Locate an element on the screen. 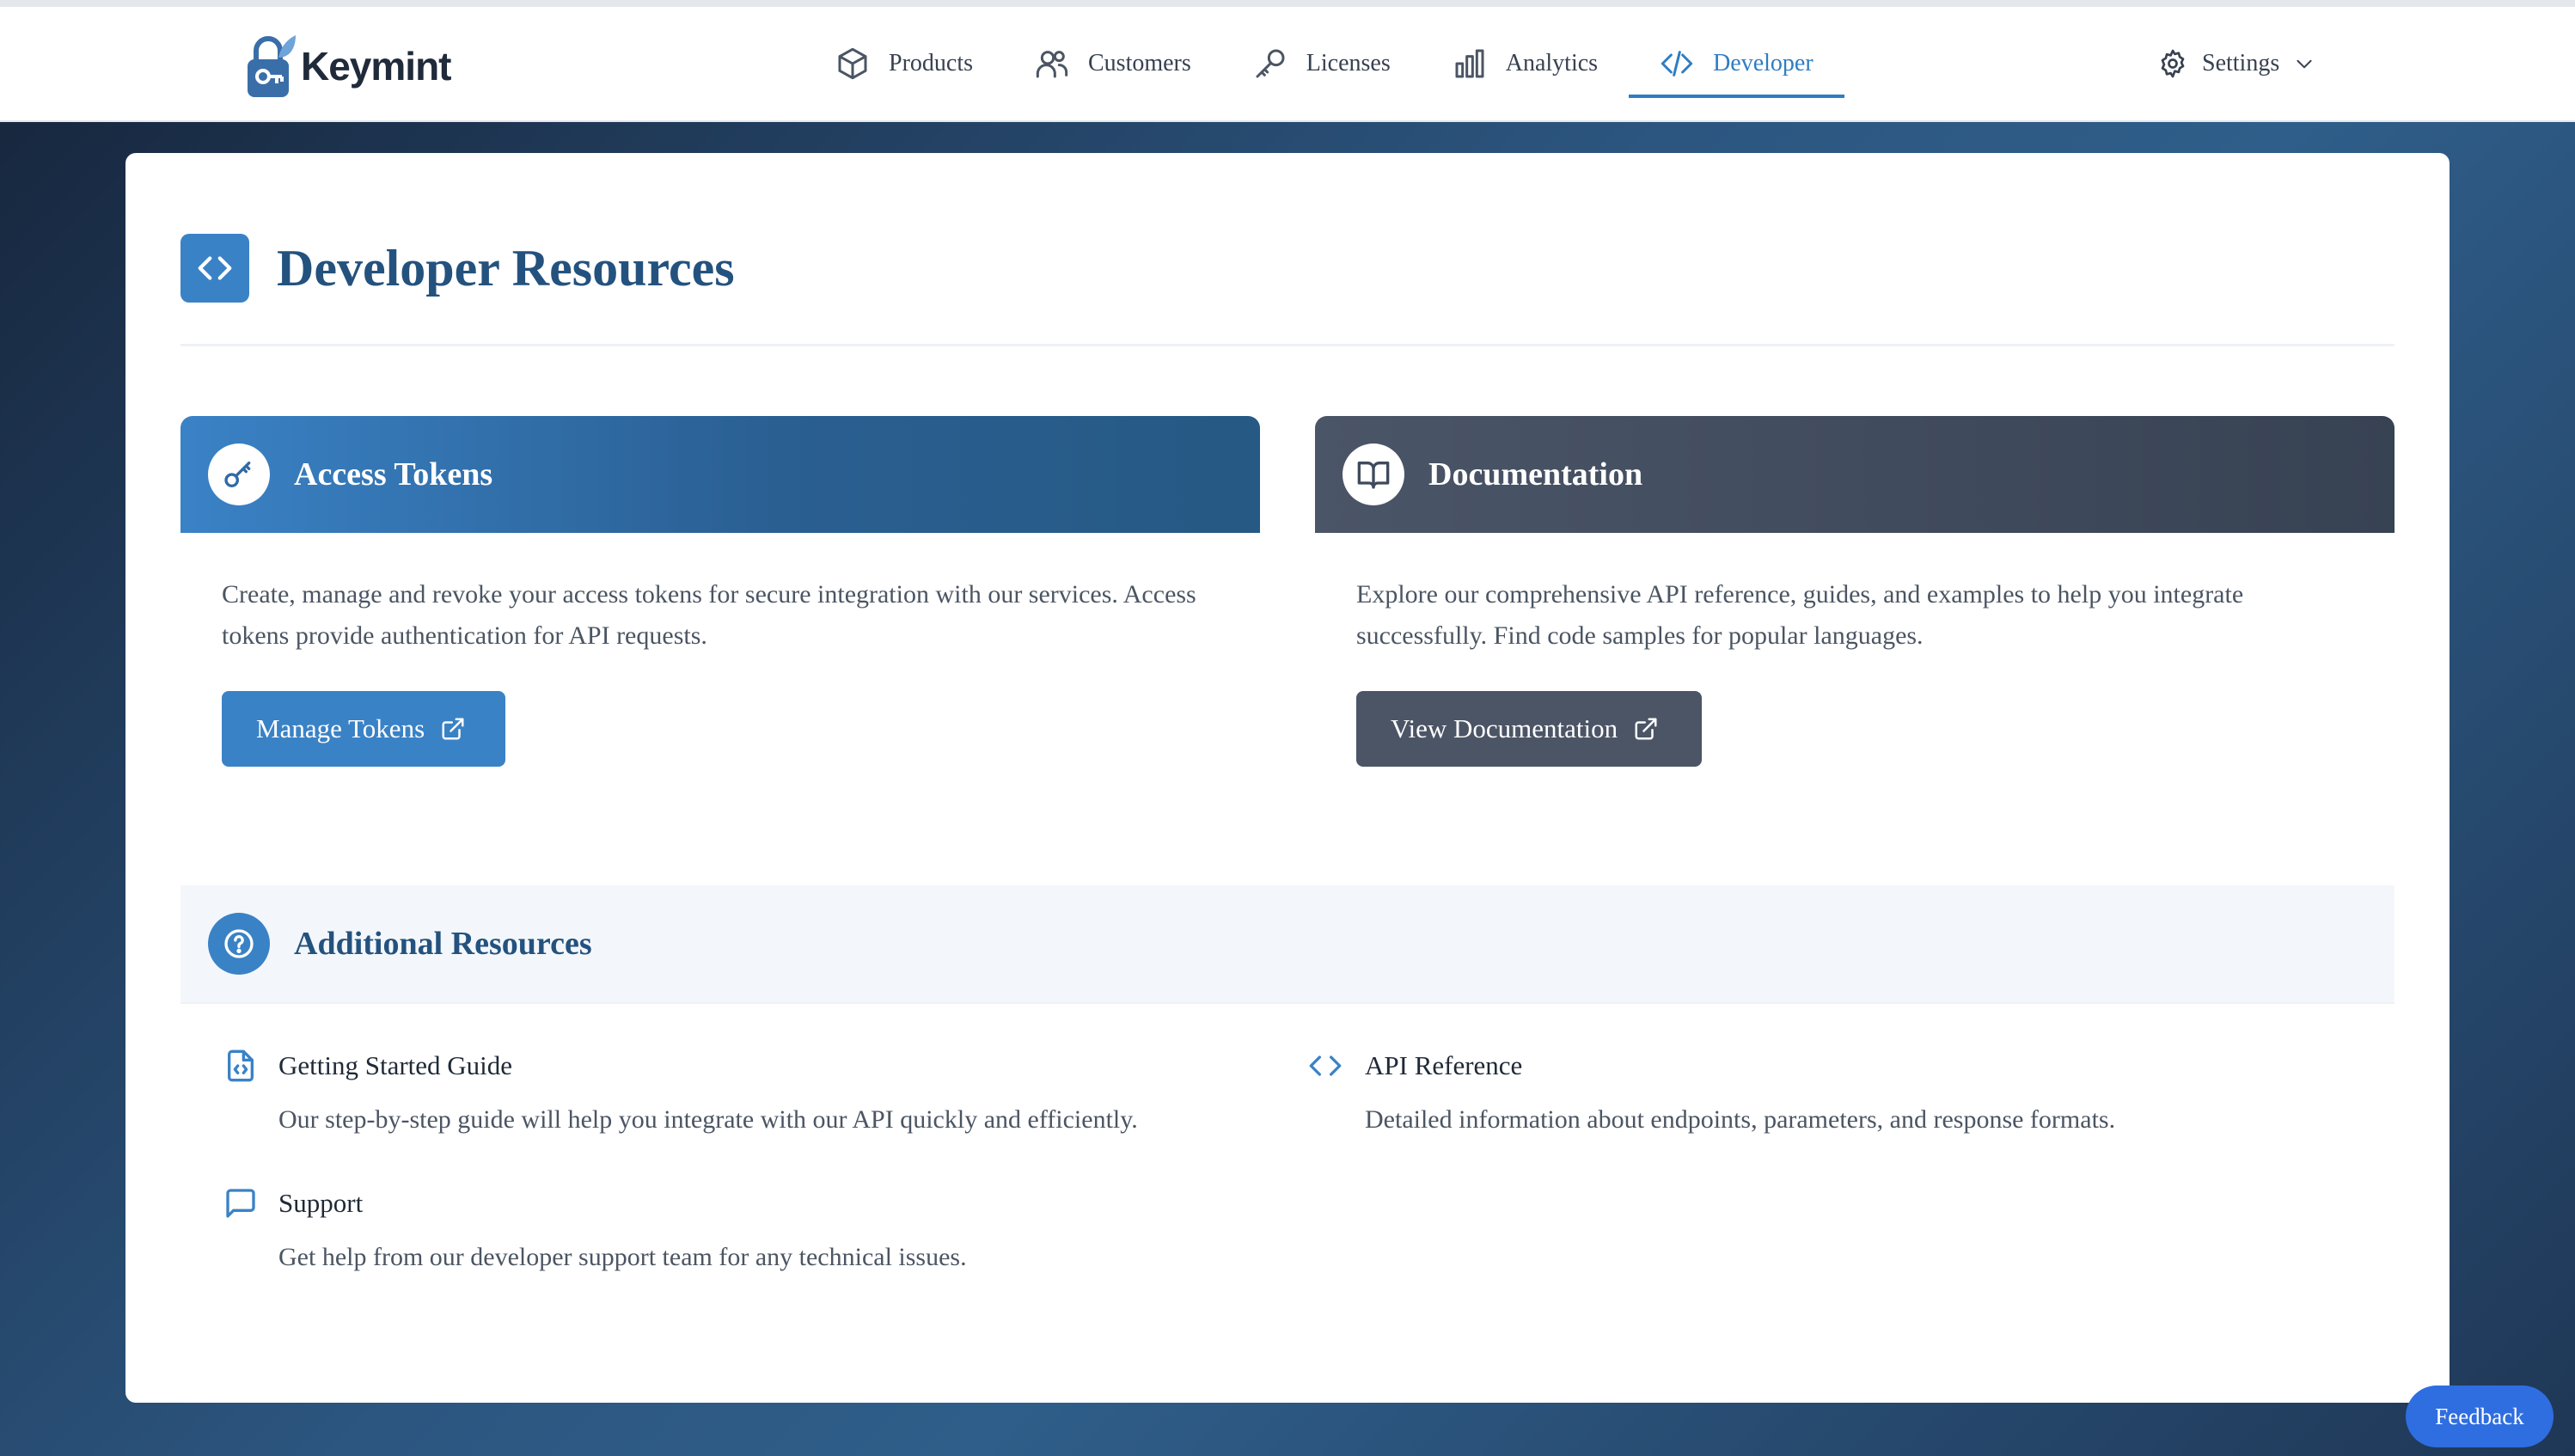  settings-menu: Settings is located at coordinates (2236, 63).